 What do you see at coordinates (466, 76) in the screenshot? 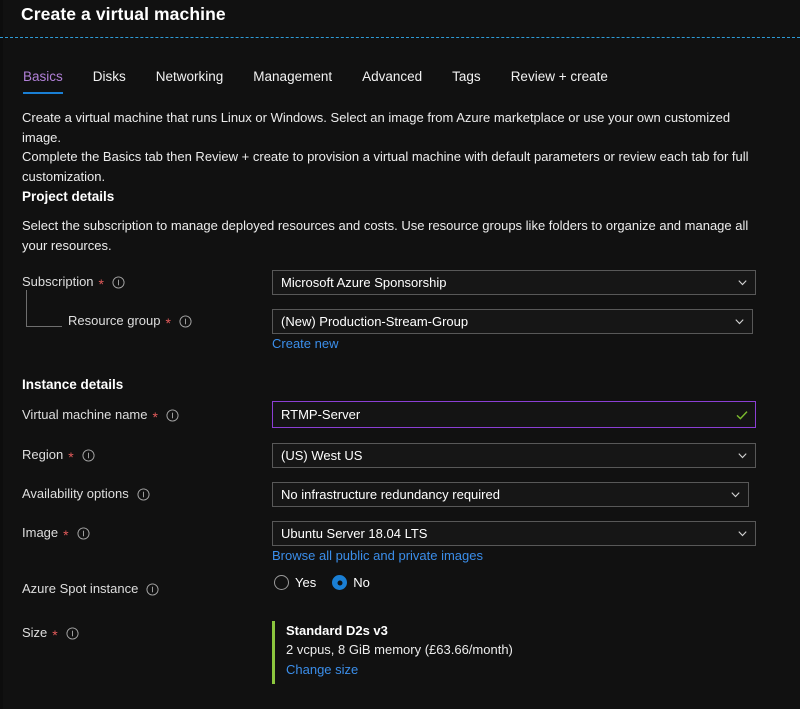
I see `tab-tags-label: Tags` at bounding box center [466, 76].